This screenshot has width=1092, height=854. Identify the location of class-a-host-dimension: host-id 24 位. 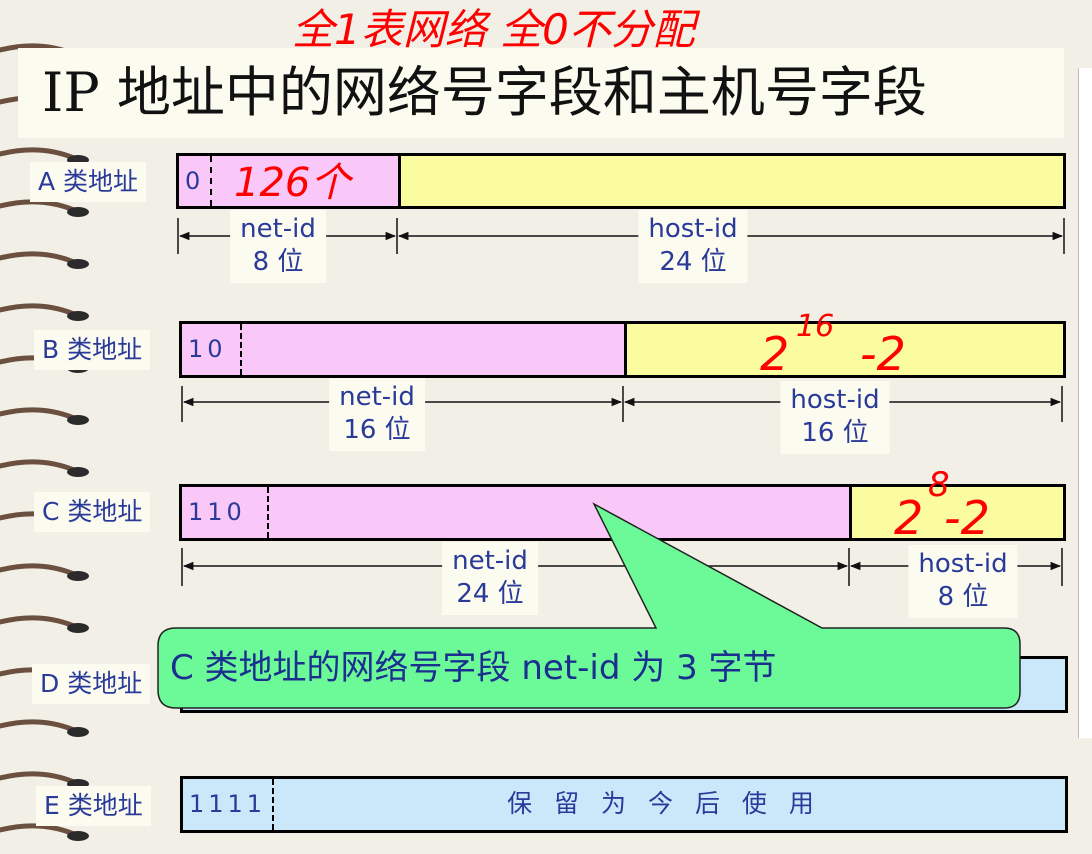
(693, 246).